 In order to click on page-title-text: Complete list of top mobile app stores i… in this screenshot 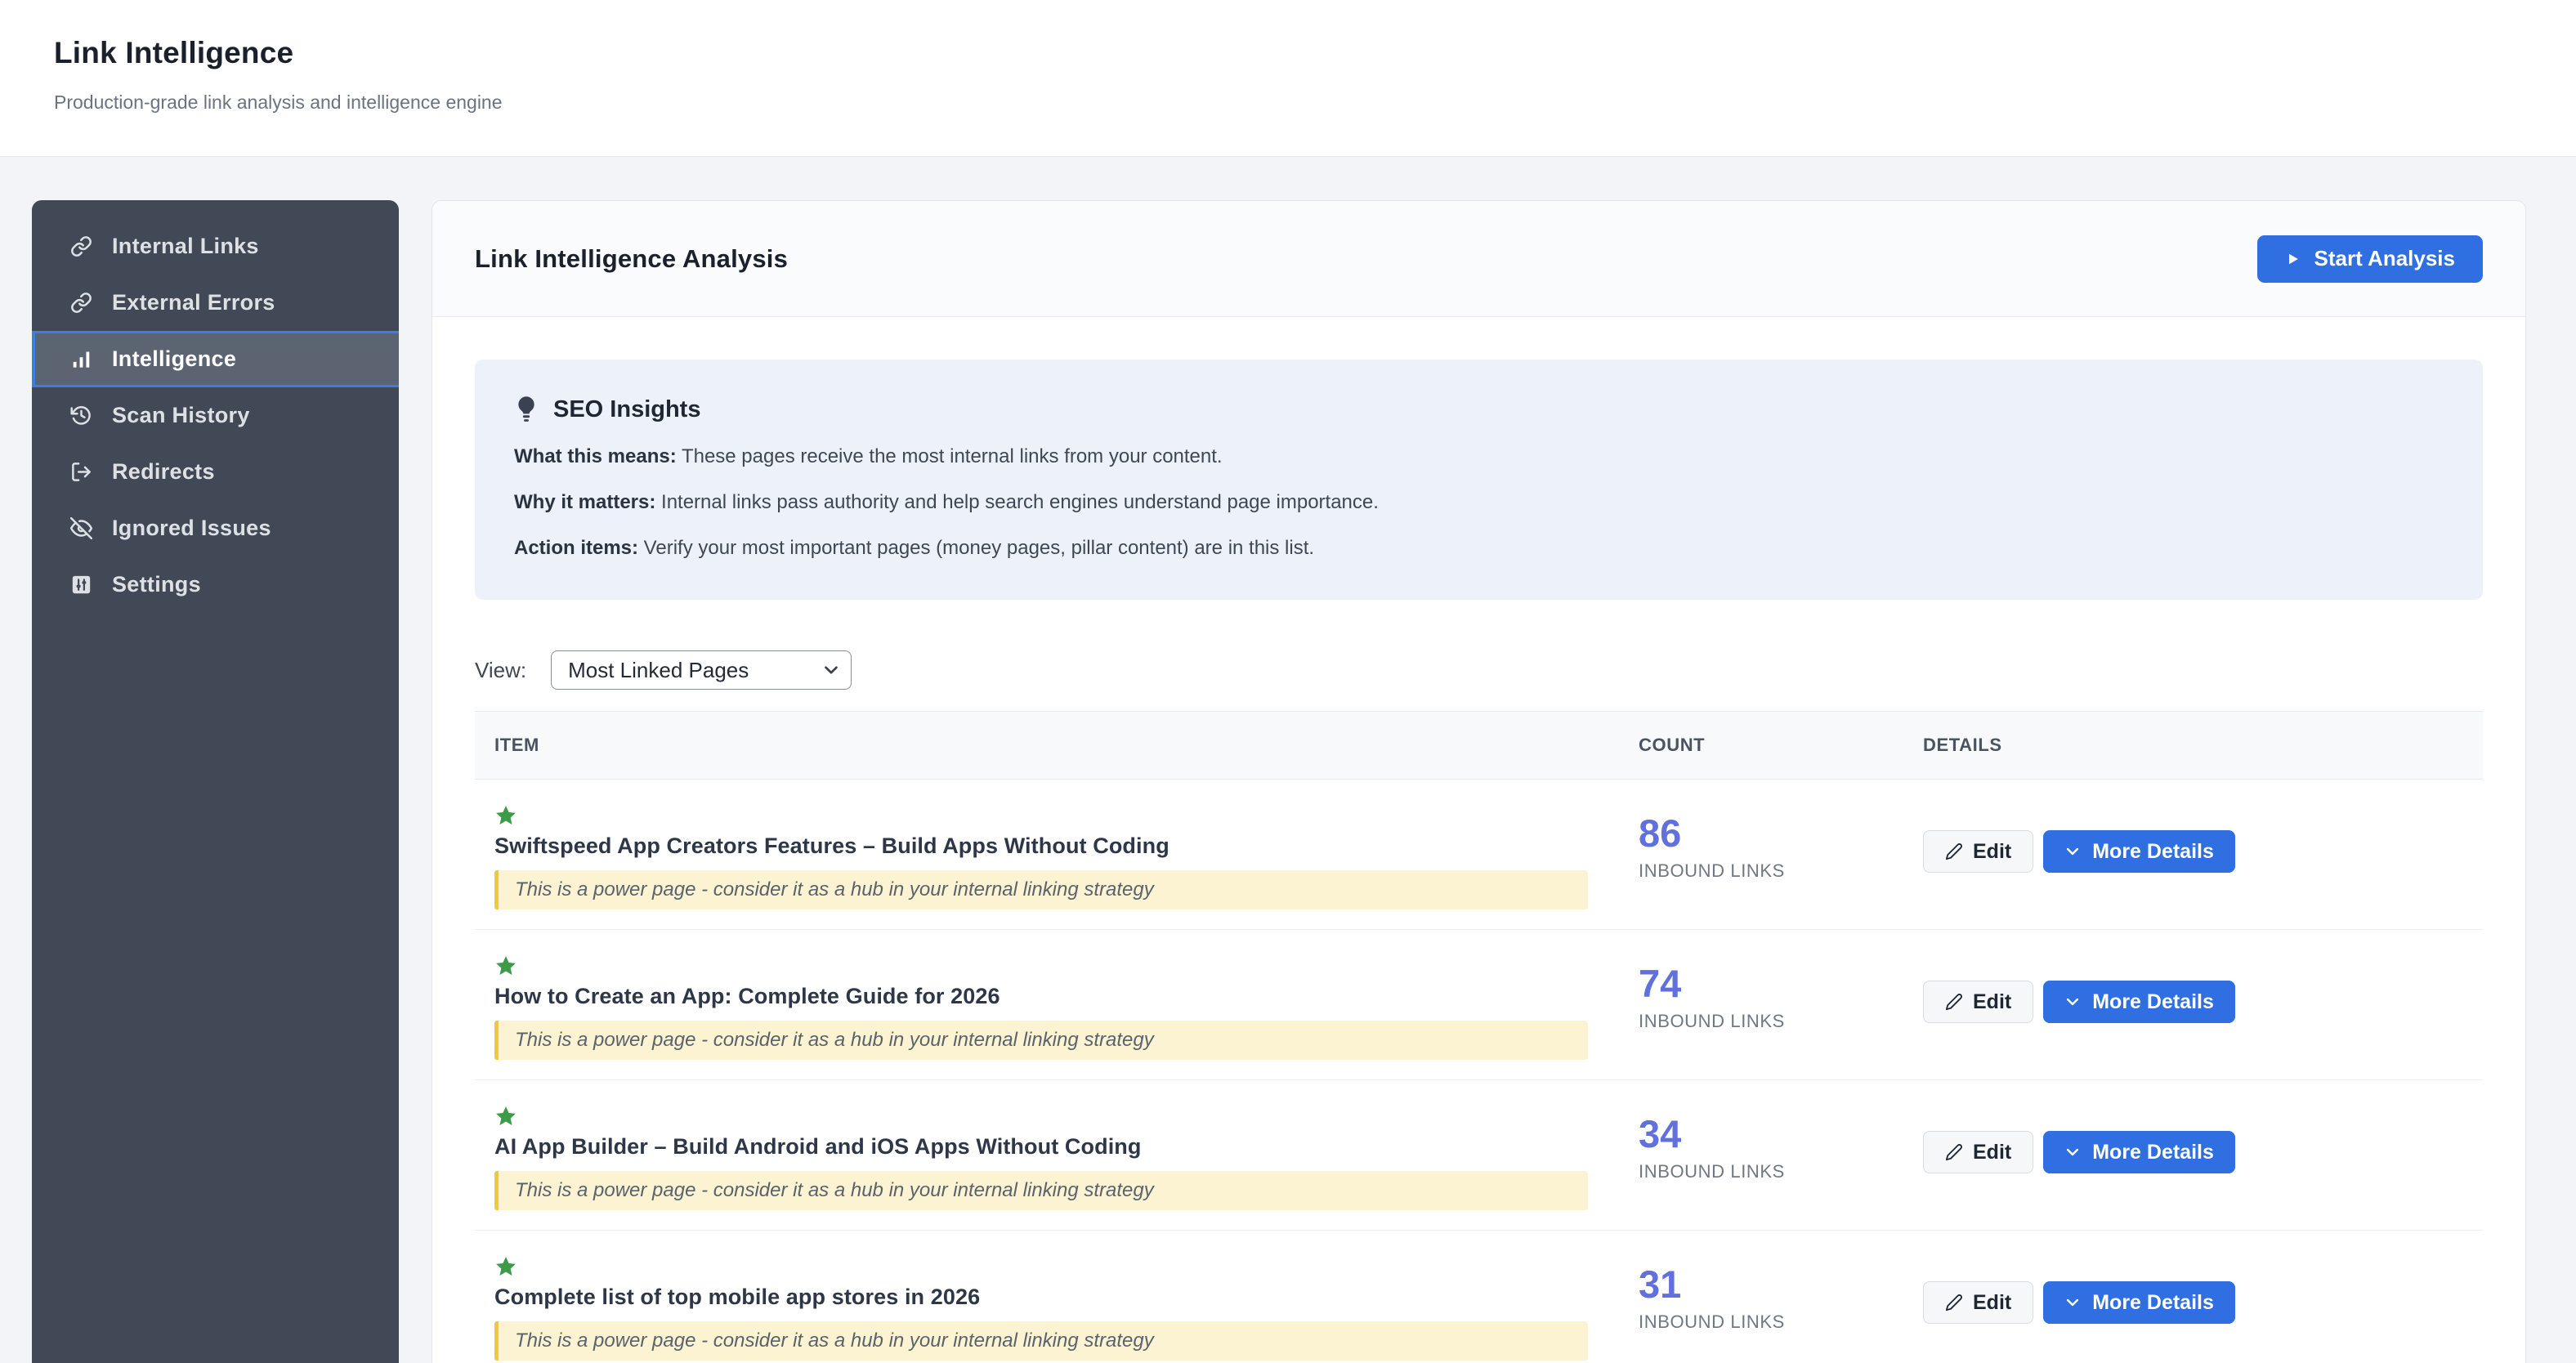, I will do `click(737, 1297)`.